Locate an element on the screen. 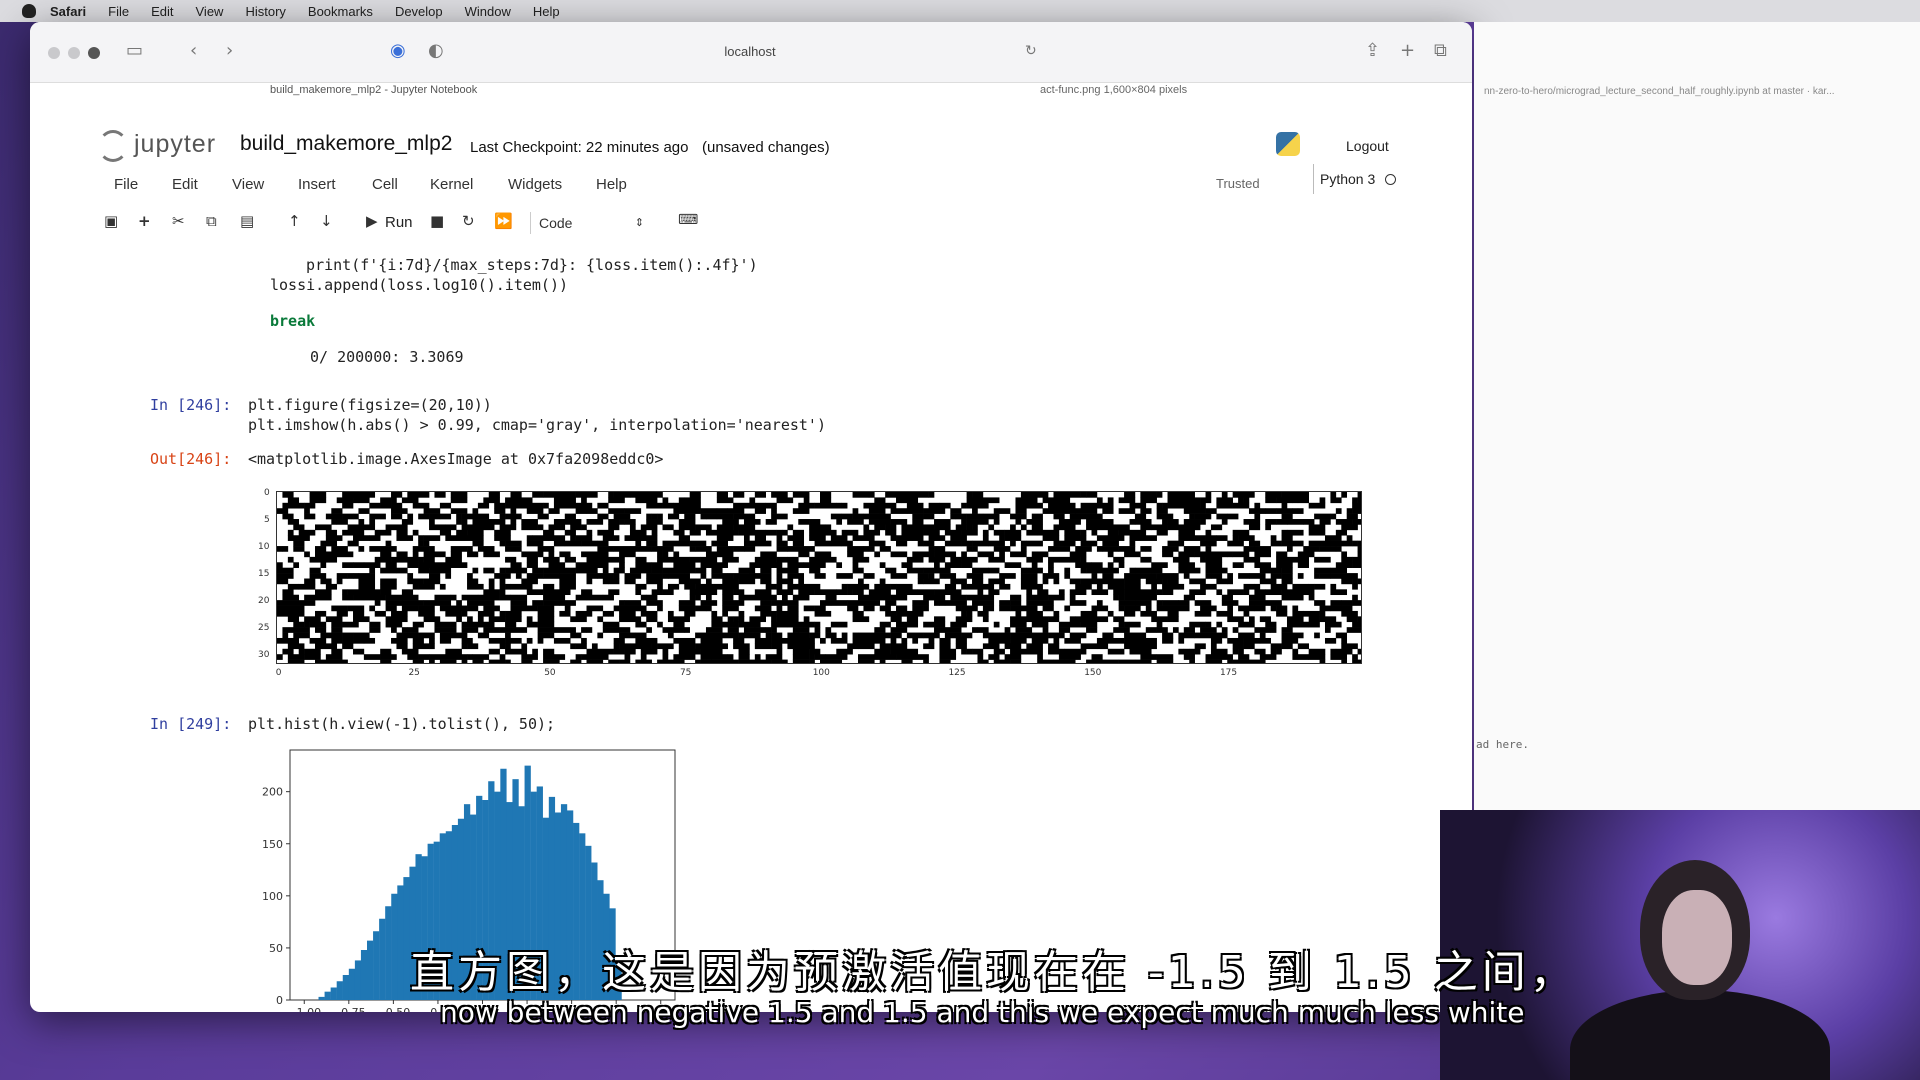  sidebar-icon: ▭ is located at coordinates (134, 50).